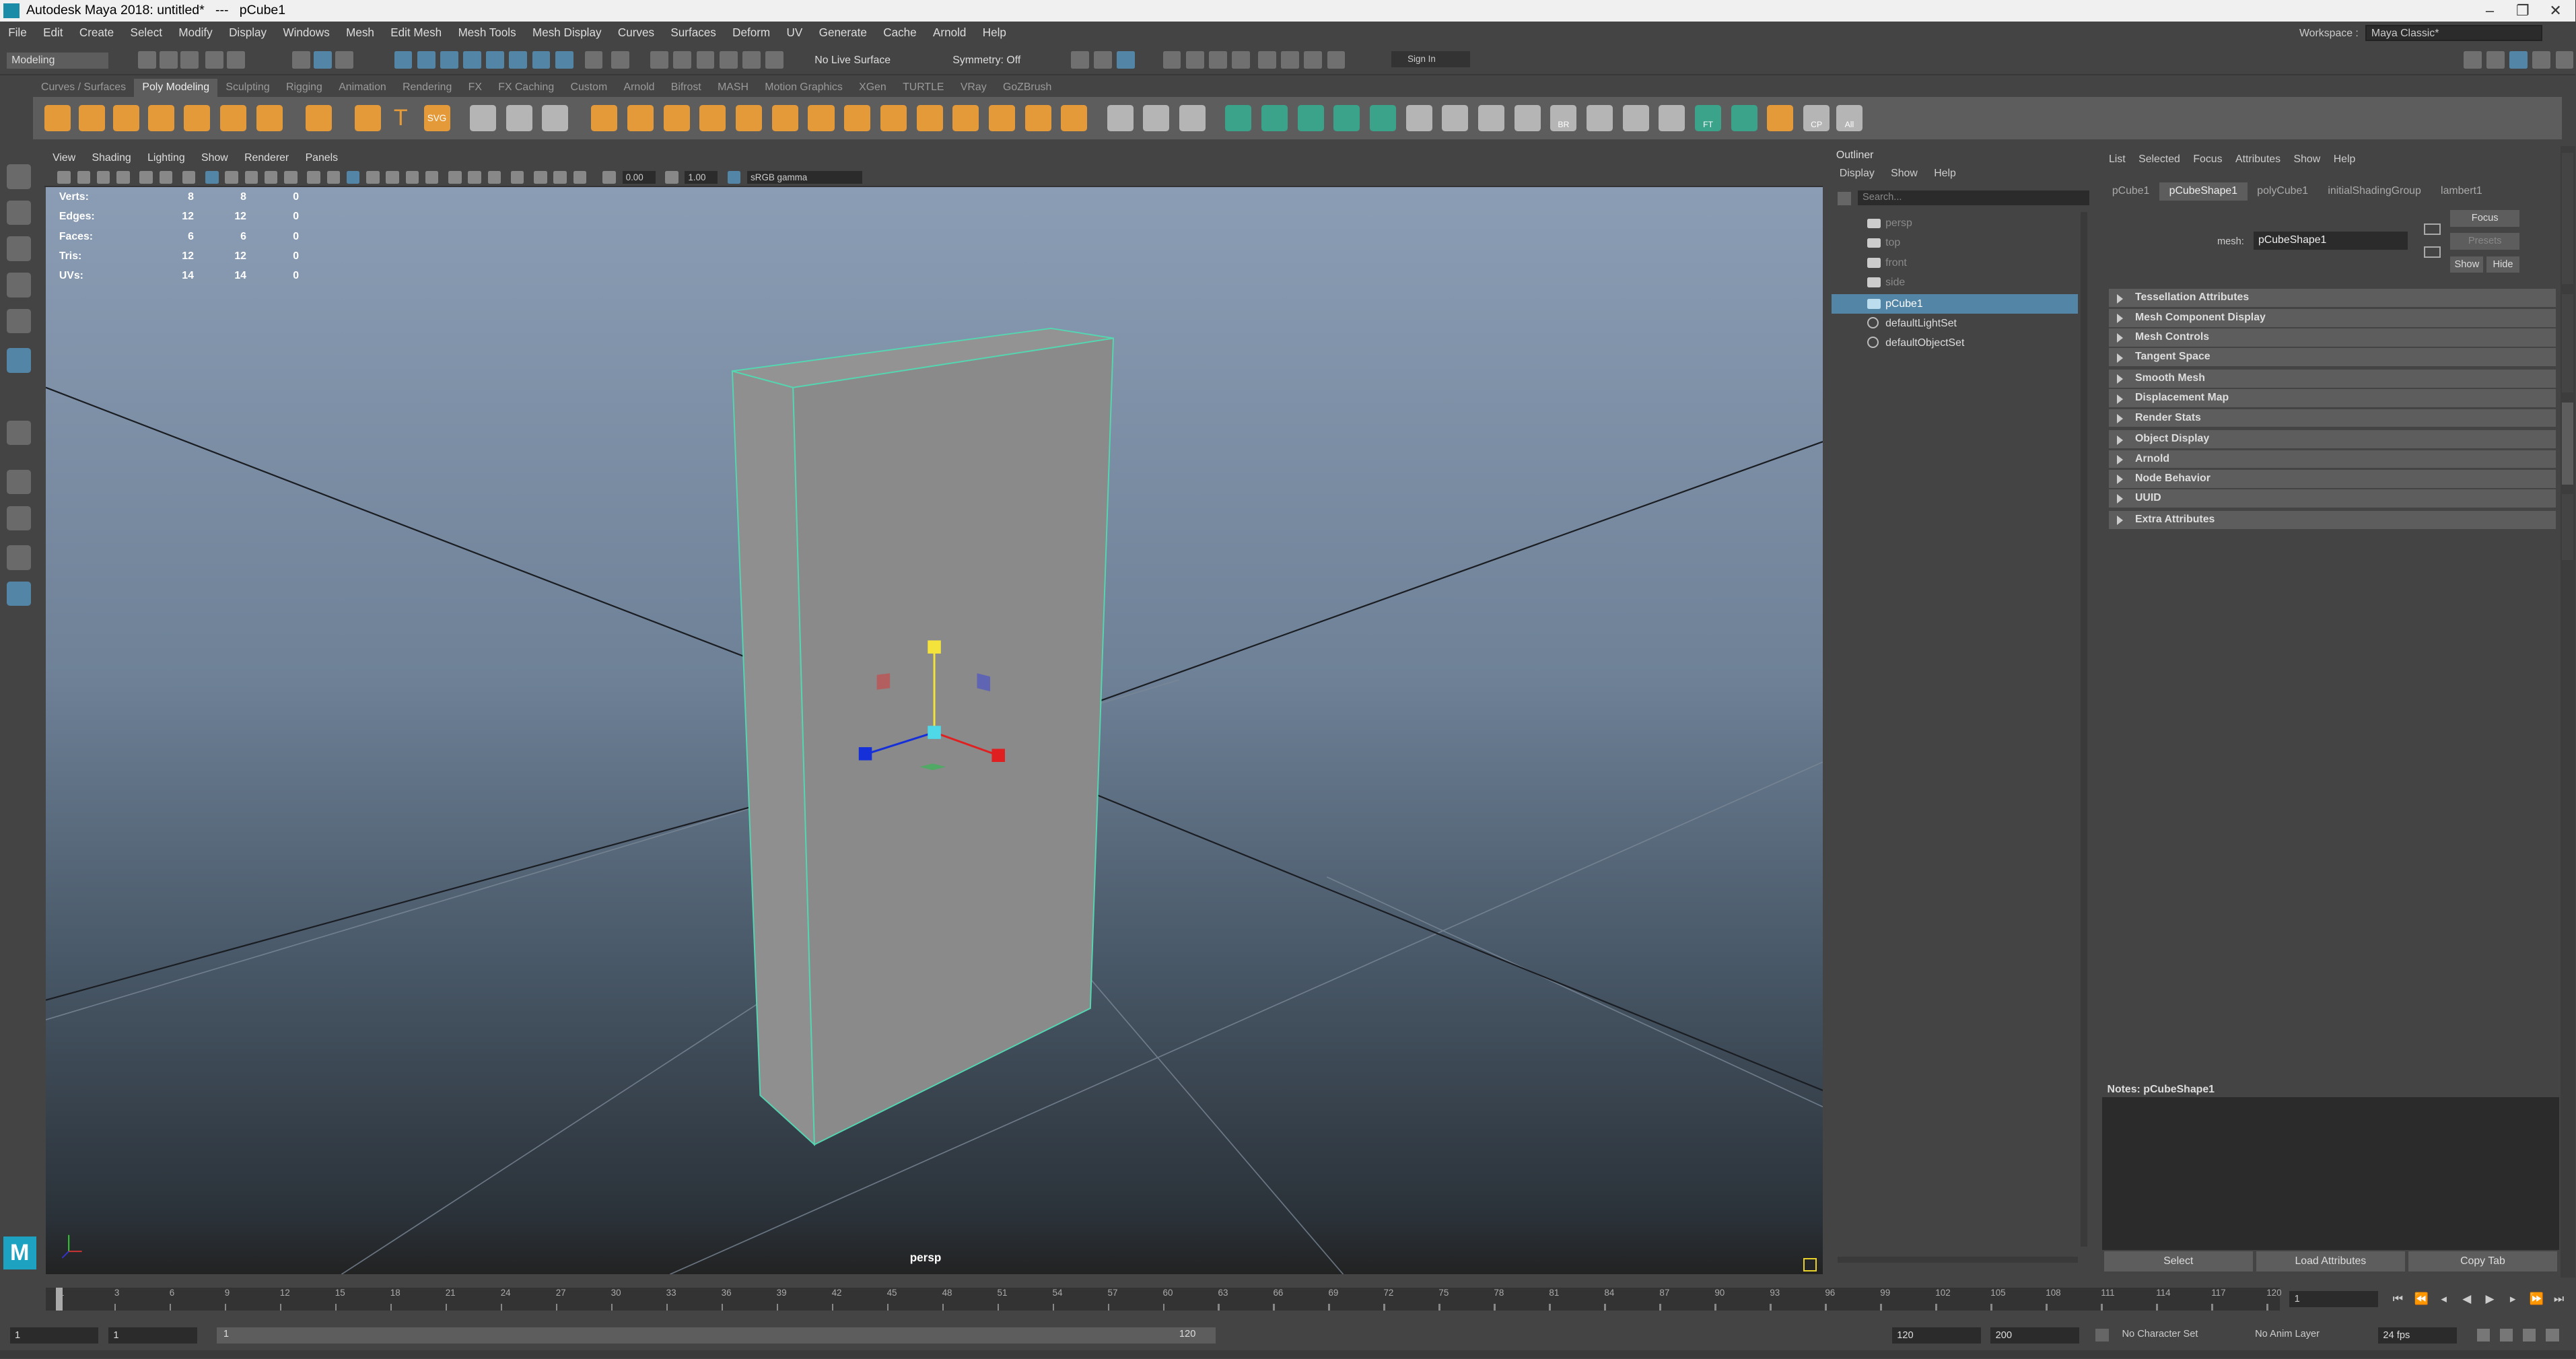  I want to click on combine-icon, so click(555, 119).